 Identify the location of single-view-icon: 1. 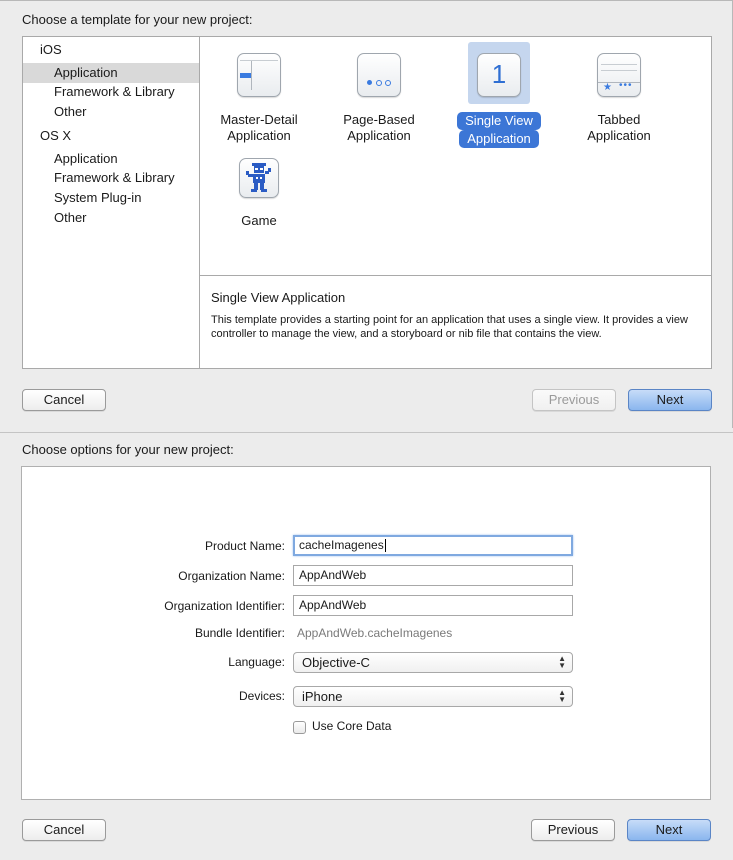
(499, 75).